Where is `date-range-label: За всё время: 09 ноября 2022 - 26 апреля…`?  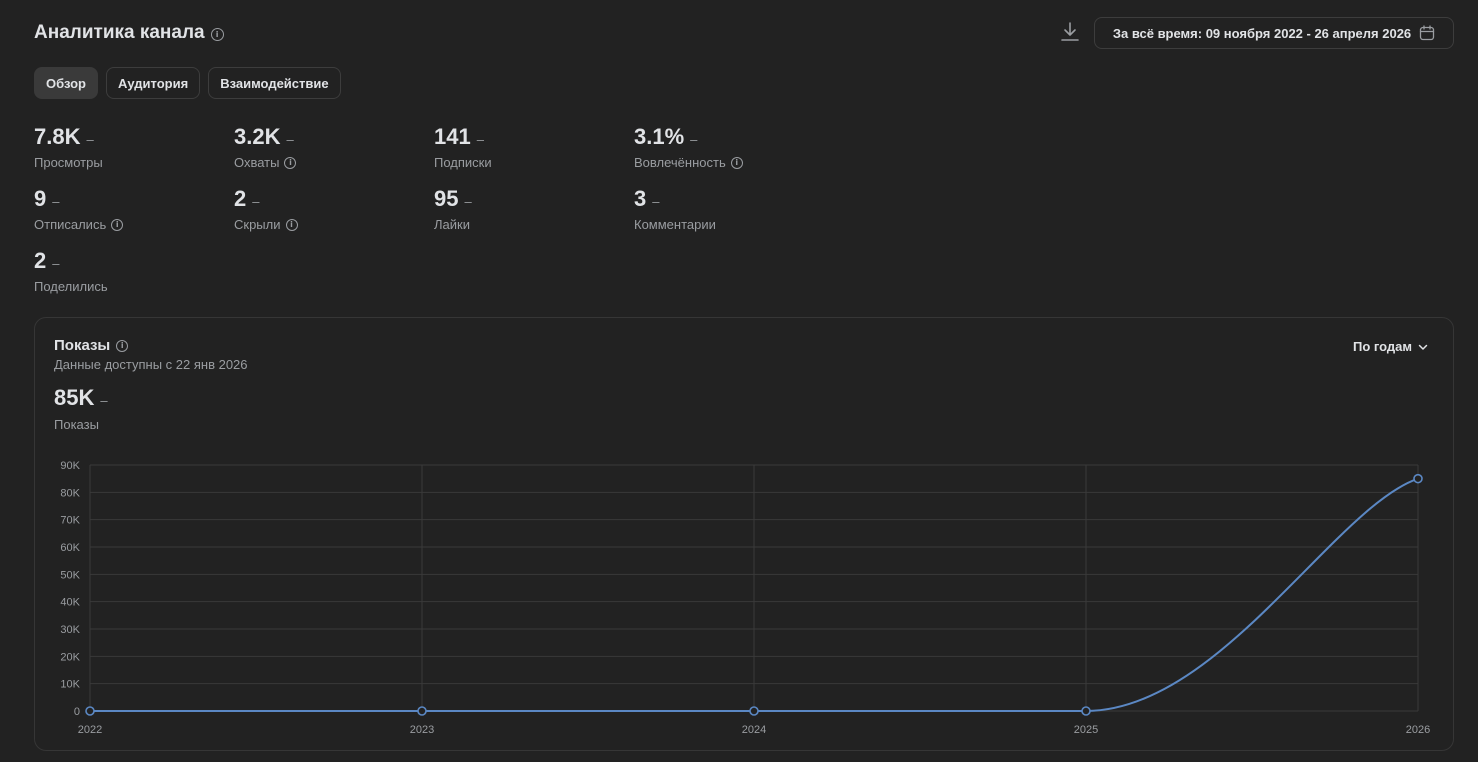
date-range-label: За всё время: 09 ноября 2022 - 26 апреля… is located at coordinates (1262, 33).